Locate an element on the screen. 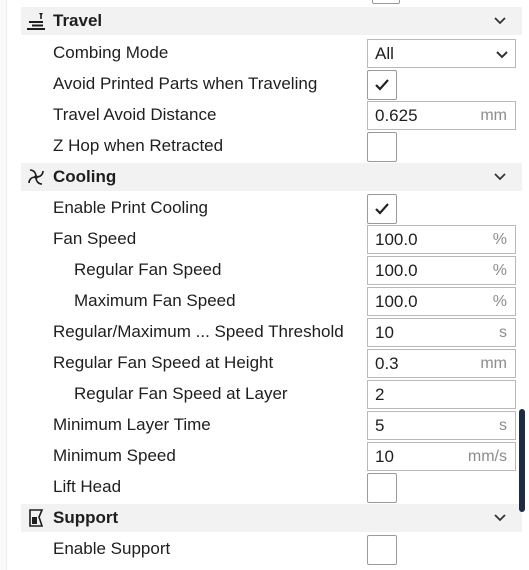 This screenshot has height=570, width=529. setting-min-layer-time: Minimum Layer Time 5 s is located at coordinates (268, 425).